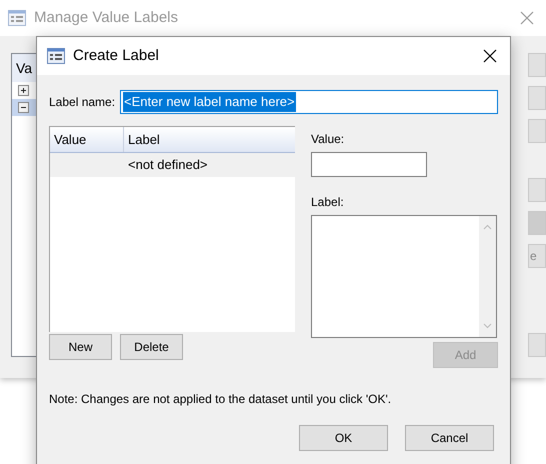 The height and width of the screenshot is (464, 546). I want to click on close-icon, so click(490, 56).